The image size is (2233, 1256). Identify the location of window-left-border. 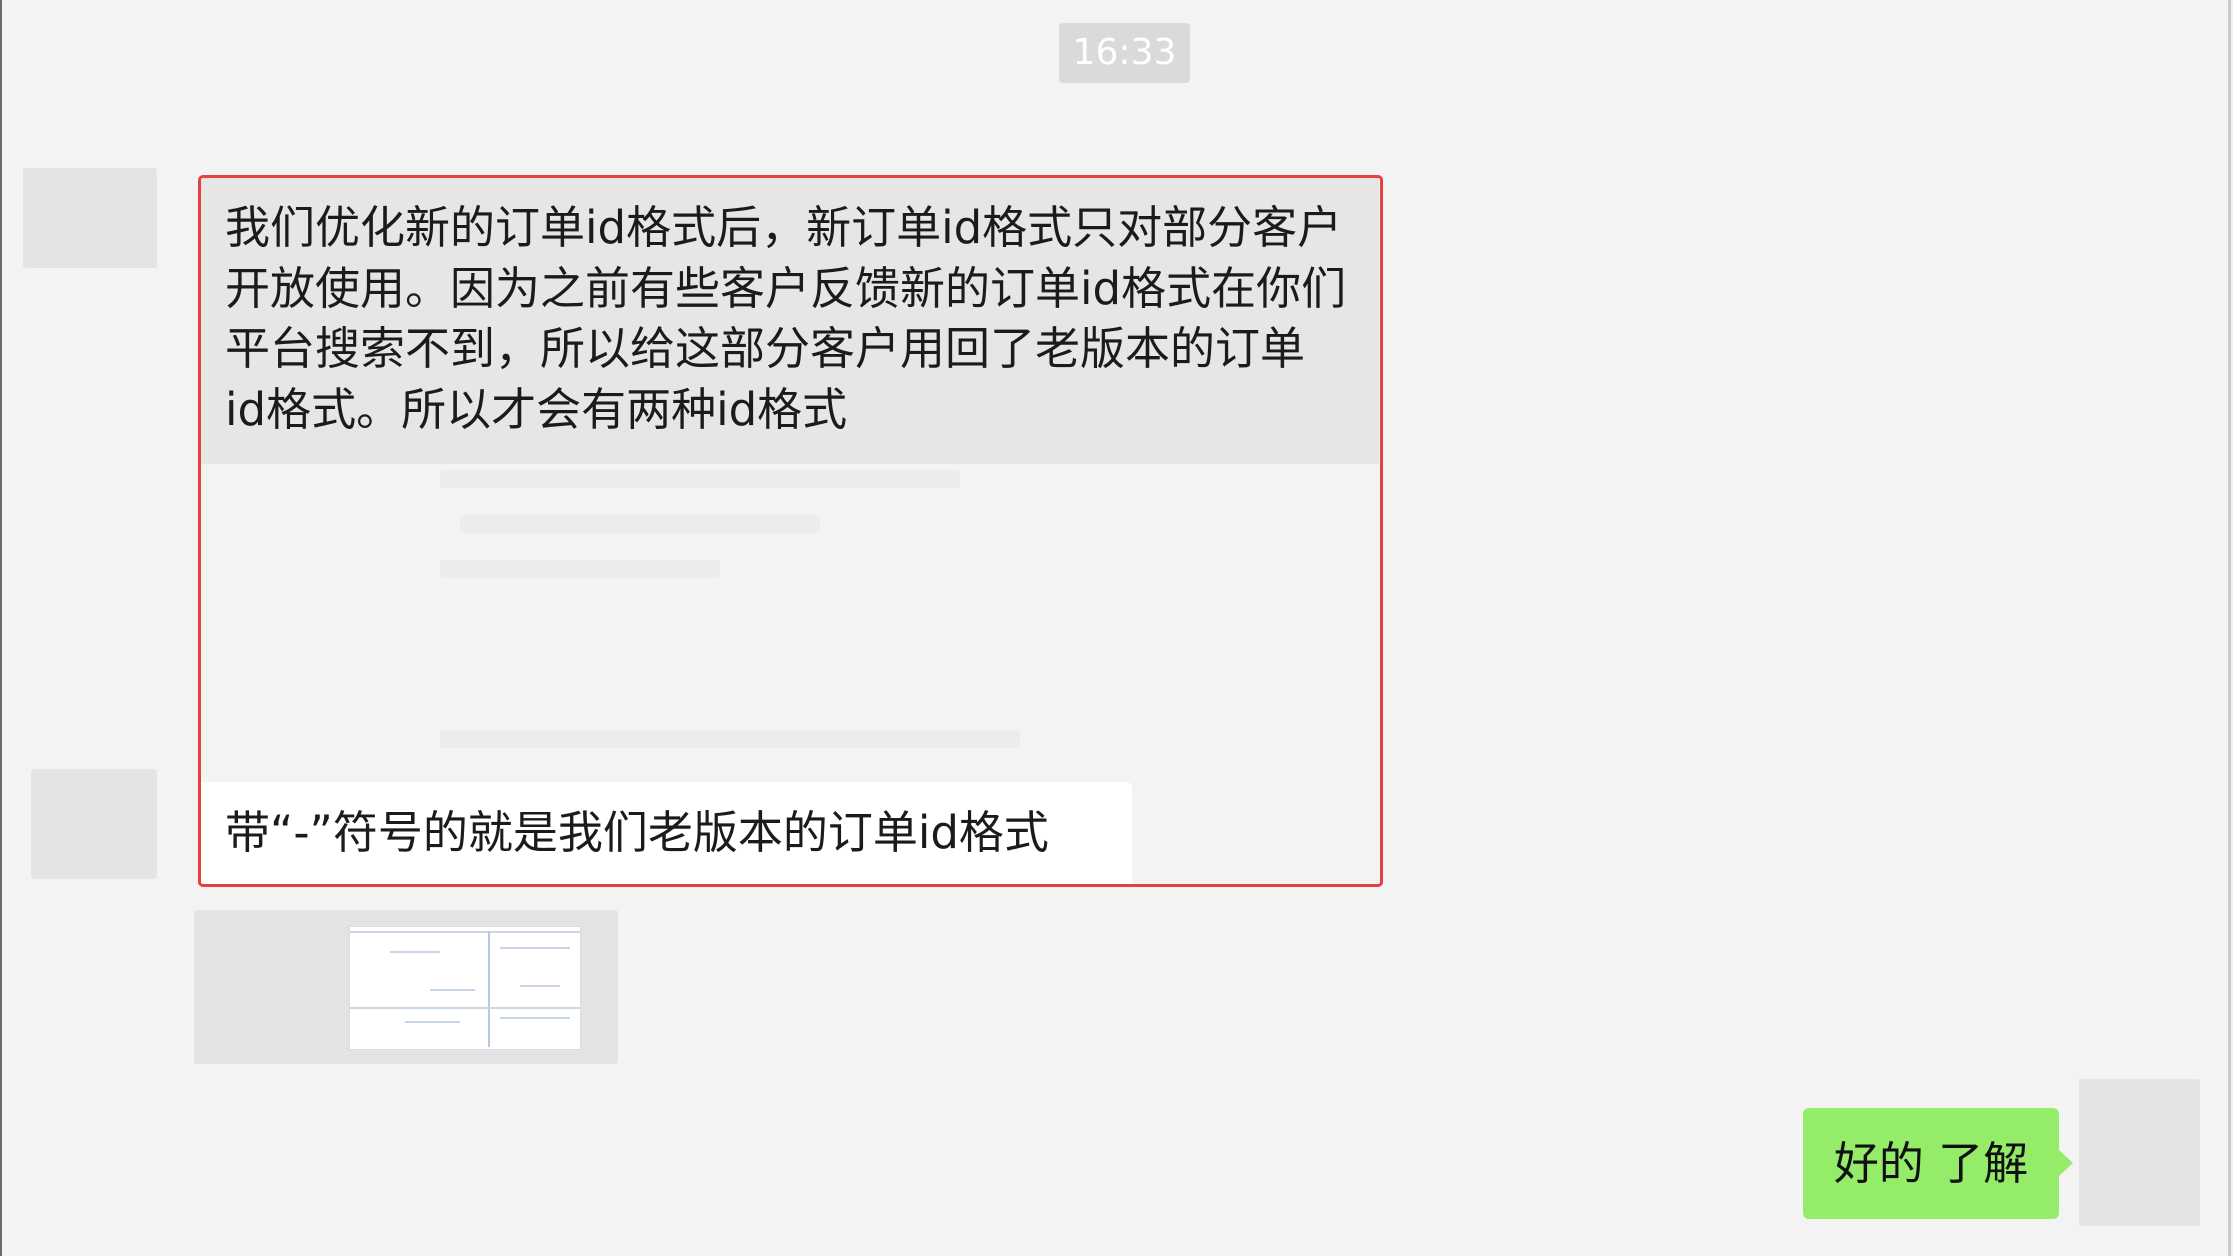
(1, 628).